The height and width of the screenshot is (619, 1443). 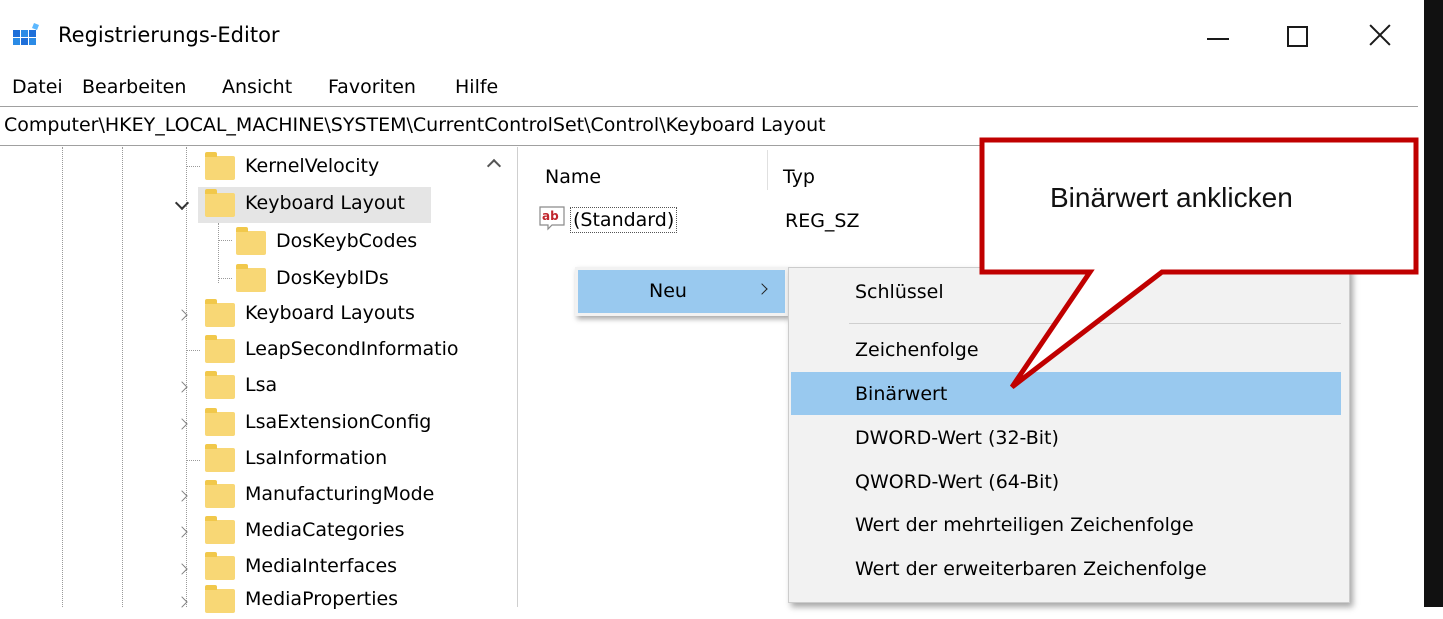 What do you see at coordinates (1199, 263) in the screenshot?
I see `callout-box` at bounding box center [1199, 263].